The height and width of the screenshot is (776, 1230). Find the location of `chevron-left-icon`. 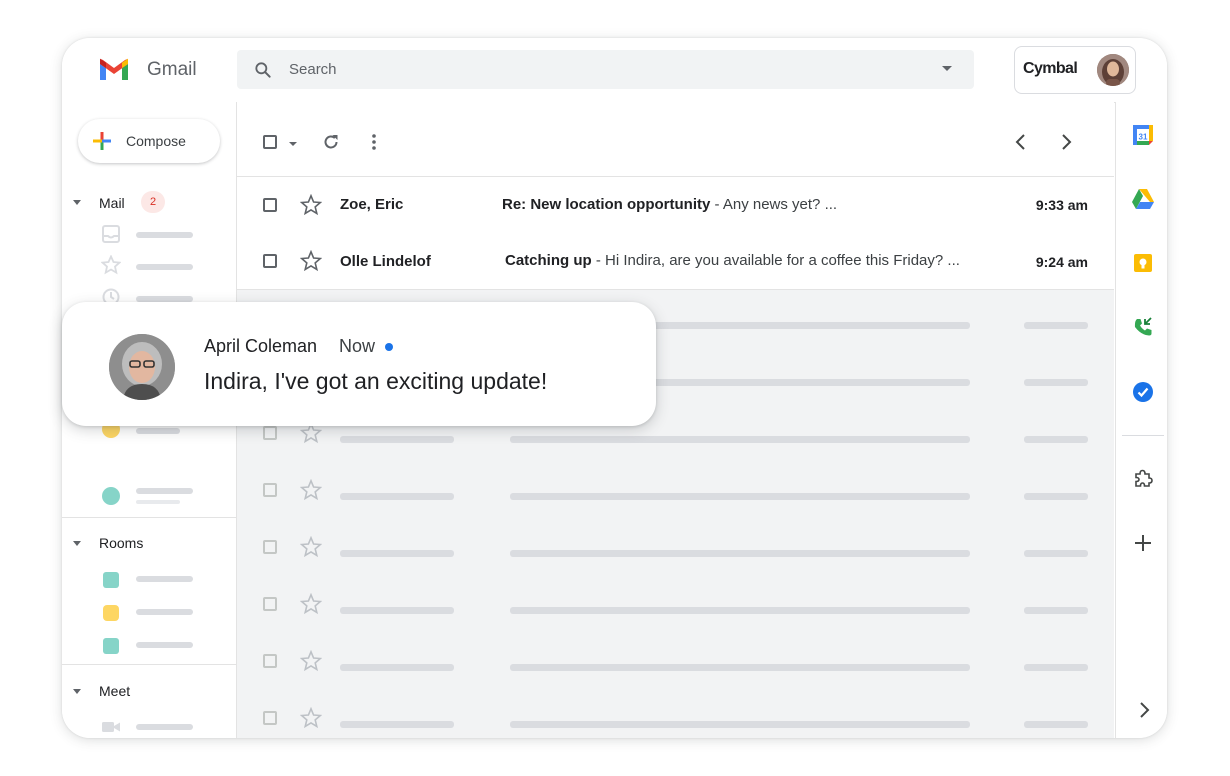

chevron-left-icon is located at coordinates (1021, 142).